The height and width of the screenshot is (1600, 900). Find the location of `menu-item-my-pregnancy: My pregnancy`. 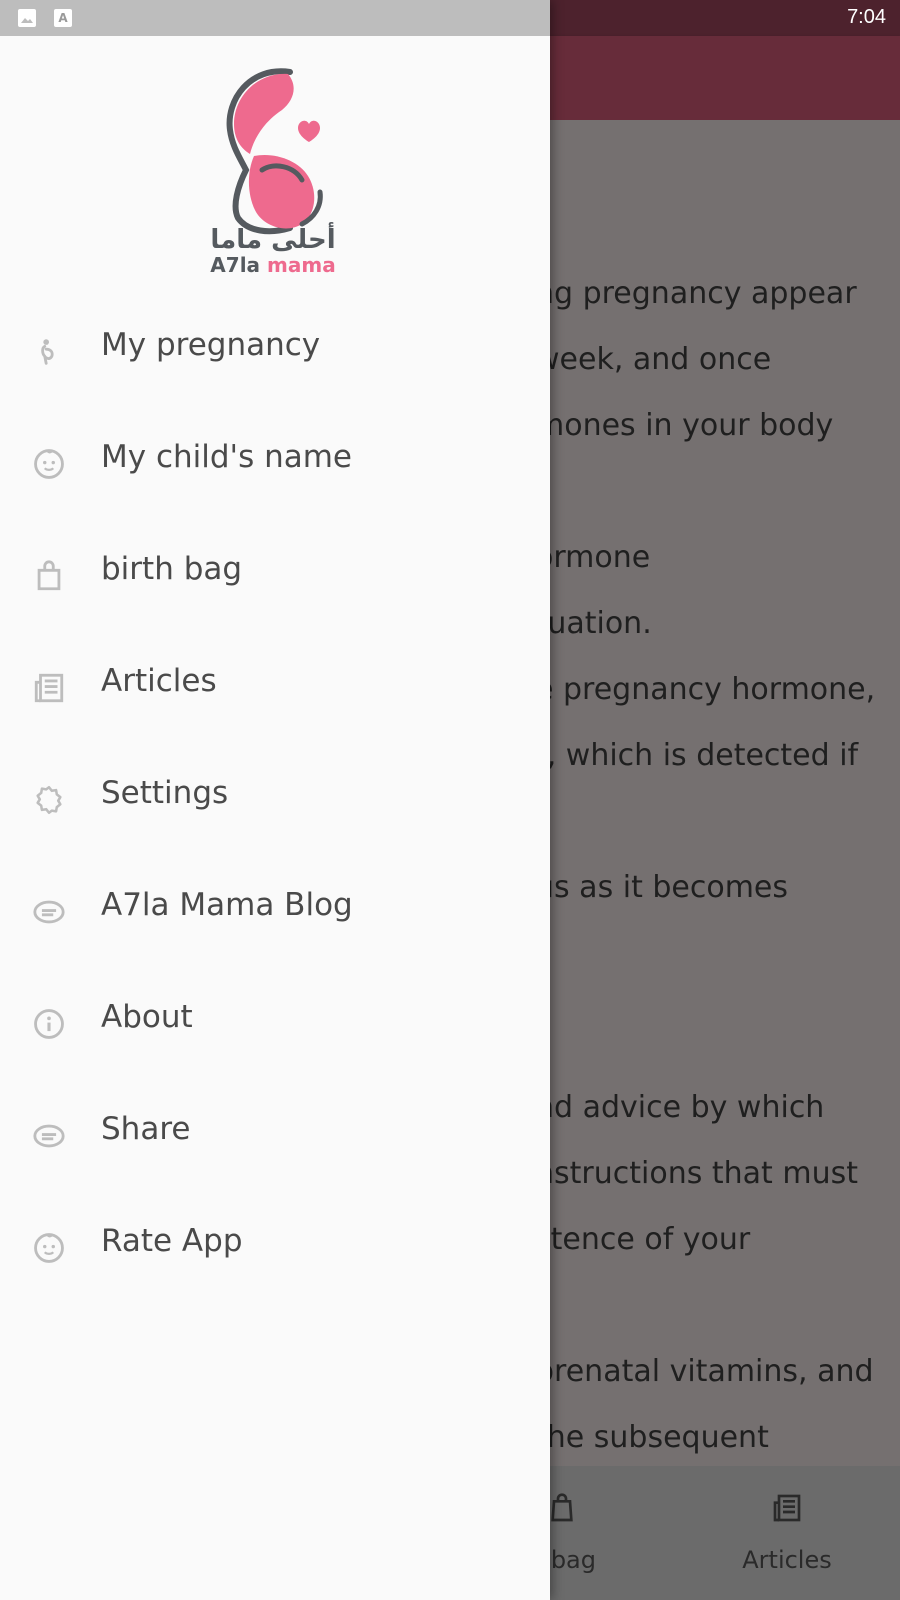

menu-item-my-pregnancy: My pregnancy is located at coordinates (275, 351).